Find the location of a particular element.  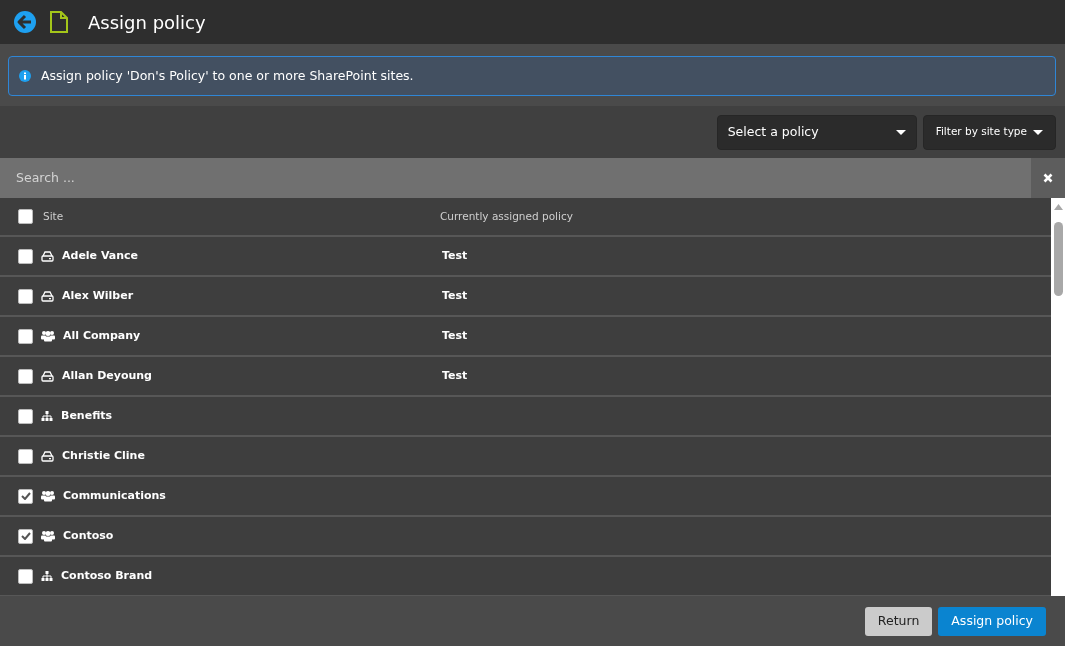

info-message: Assign policy 'Don's Policy' to one or more SharePoint sites. is located at coordinates (227, 75).